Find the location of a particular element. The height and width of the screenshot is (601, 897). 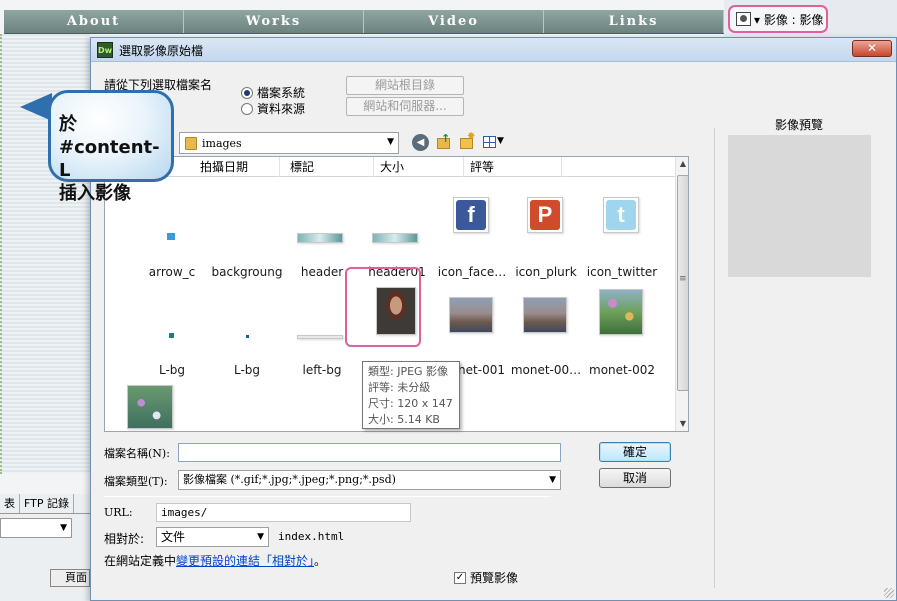

radio-datasource-row: 資料來源 is located at coordinates (273, 108).